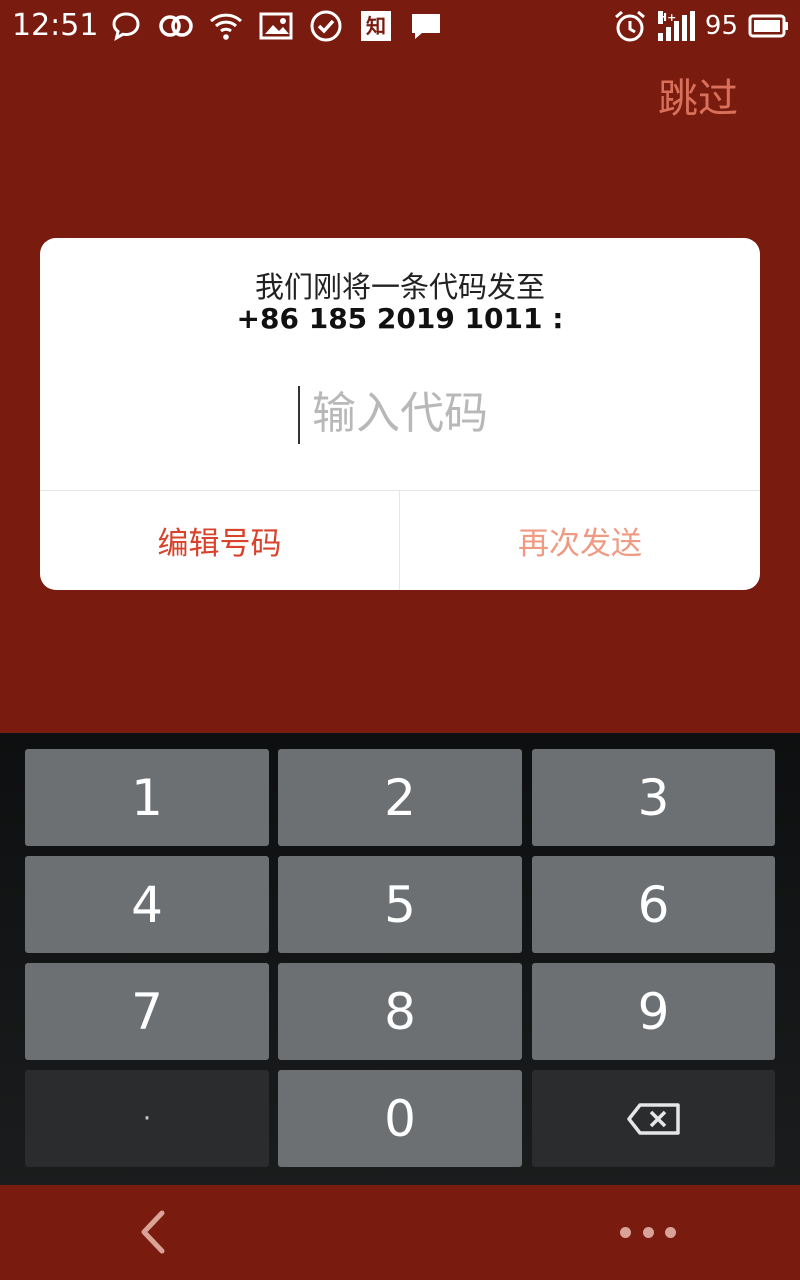 The height and width of the screenshot is (1280, 800). What do you see at coordinates (400, 1232) in the screenshot?
I see `bottom-navigation` at bounding box center [400, 1232].